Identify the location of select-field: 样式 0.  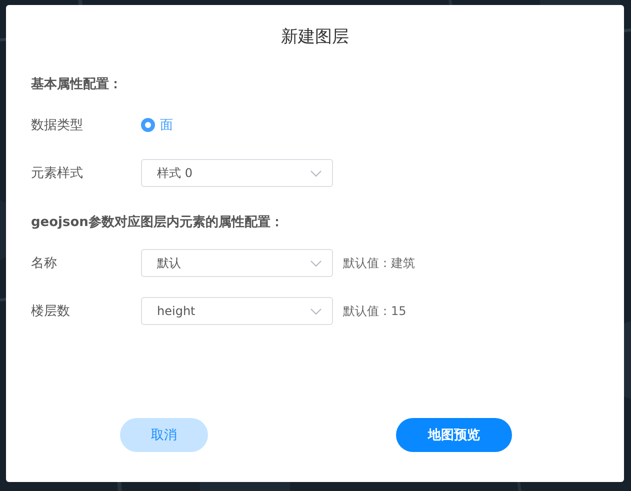
(237, 173).